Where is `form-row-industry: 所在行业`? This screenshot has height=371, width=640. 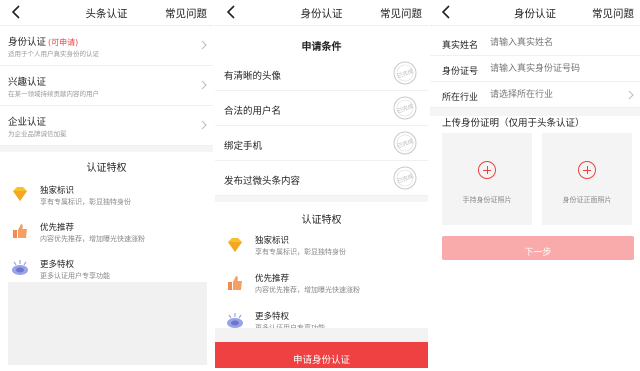 form-row-industry: 所在行业 is located at coordinates (535, 95).